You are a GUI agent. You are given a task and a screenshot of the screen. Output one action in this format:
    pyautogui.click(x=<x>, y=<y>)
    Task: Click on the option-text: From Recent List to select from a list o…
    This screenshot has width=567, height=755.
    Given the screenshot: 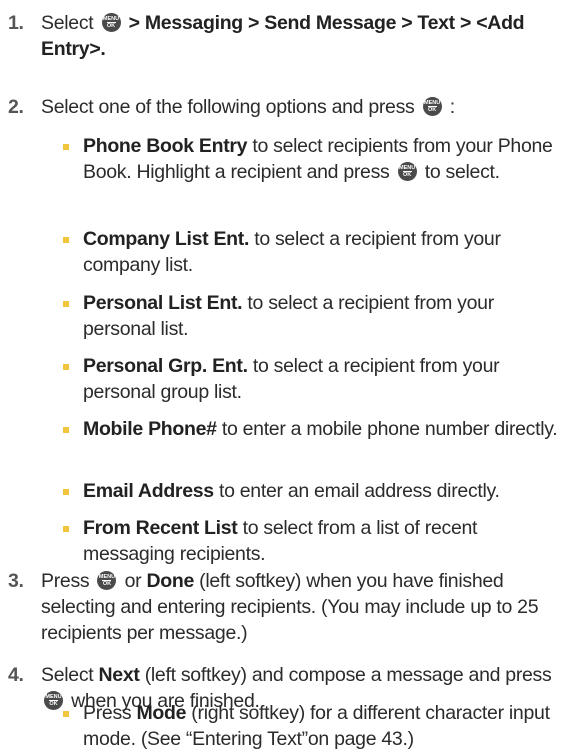 What is the action you would take?
    pyautogui.click(x=280, y=541)
    